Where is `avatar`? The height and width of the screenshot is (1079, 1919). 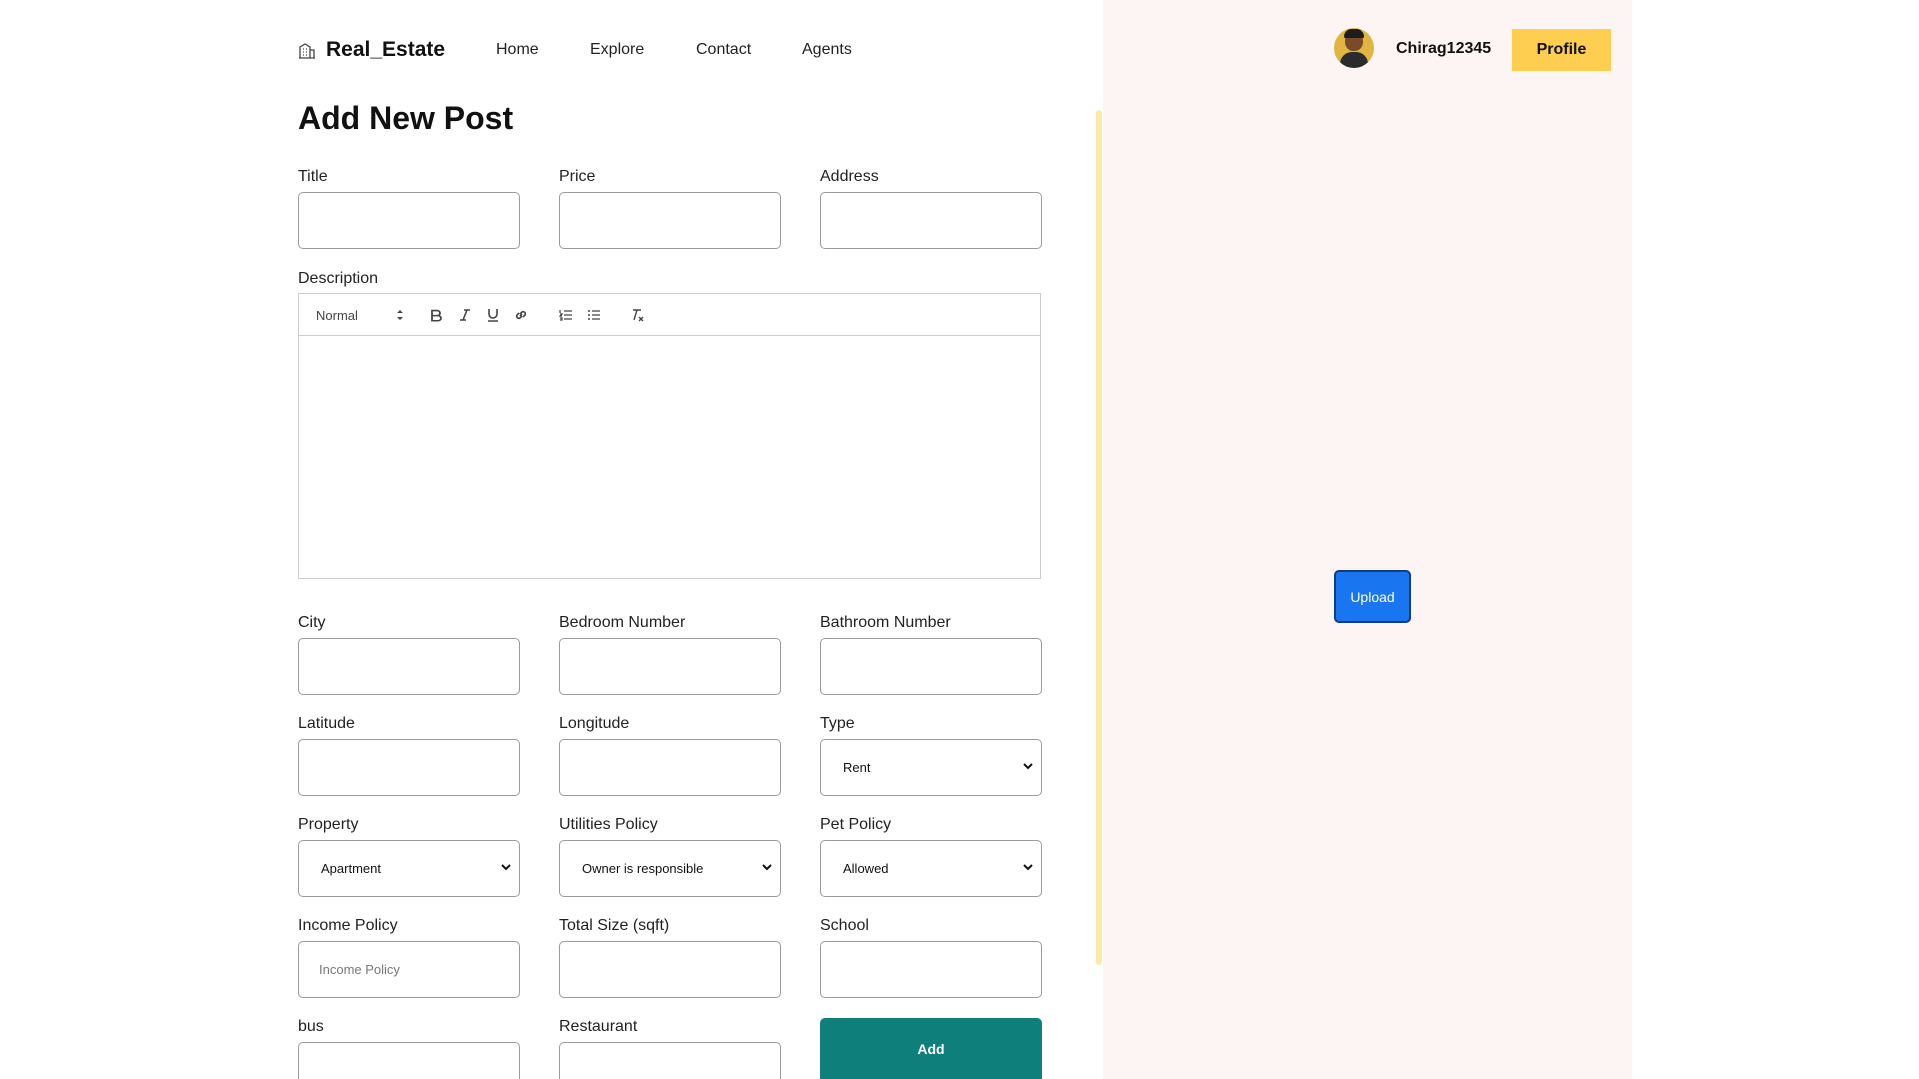
avatar is located at coordinates (1354, 48).